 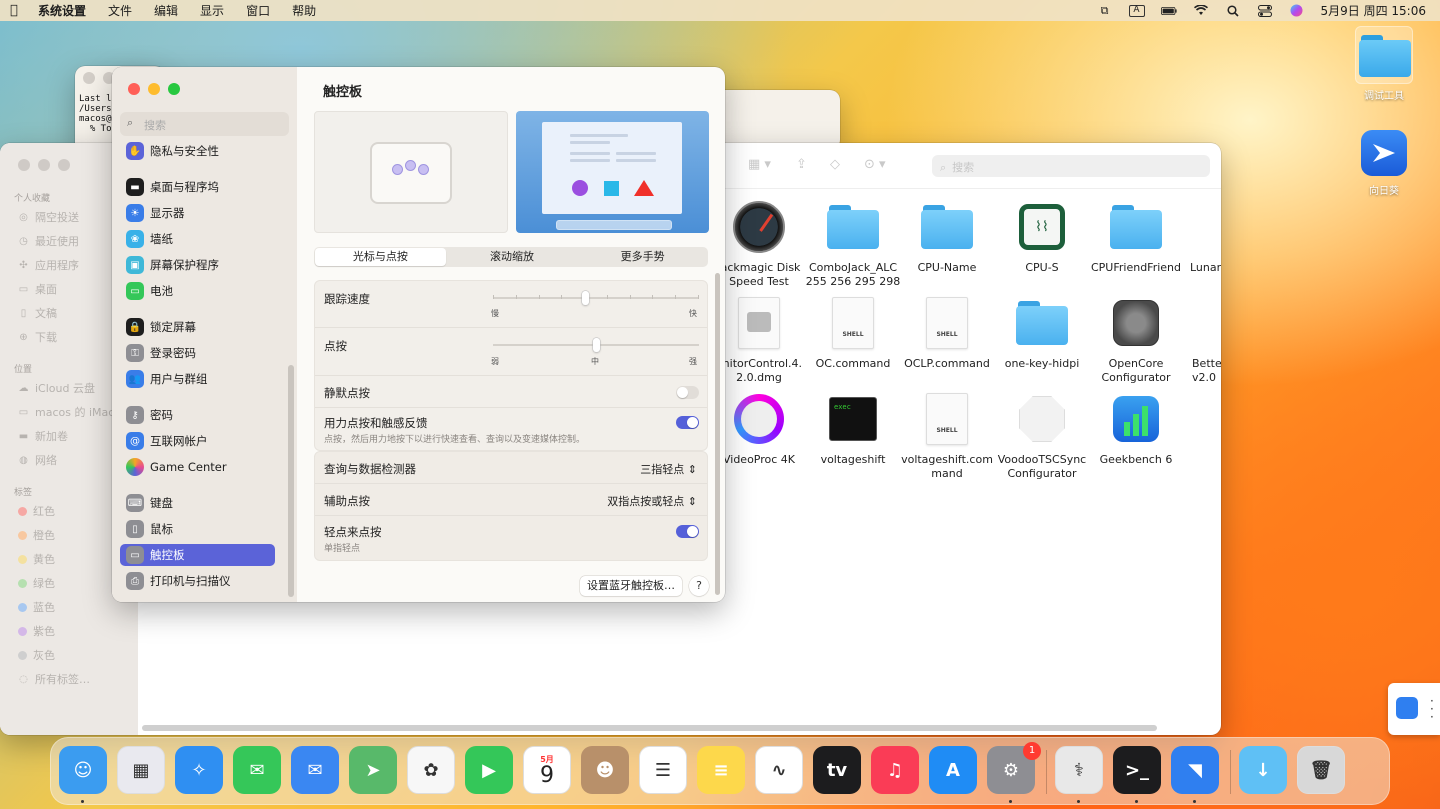 What do you see at coordinates (687, 531) in the screenshot?
I see `tap-to-click-toggle` at bounding box center [687, 531].